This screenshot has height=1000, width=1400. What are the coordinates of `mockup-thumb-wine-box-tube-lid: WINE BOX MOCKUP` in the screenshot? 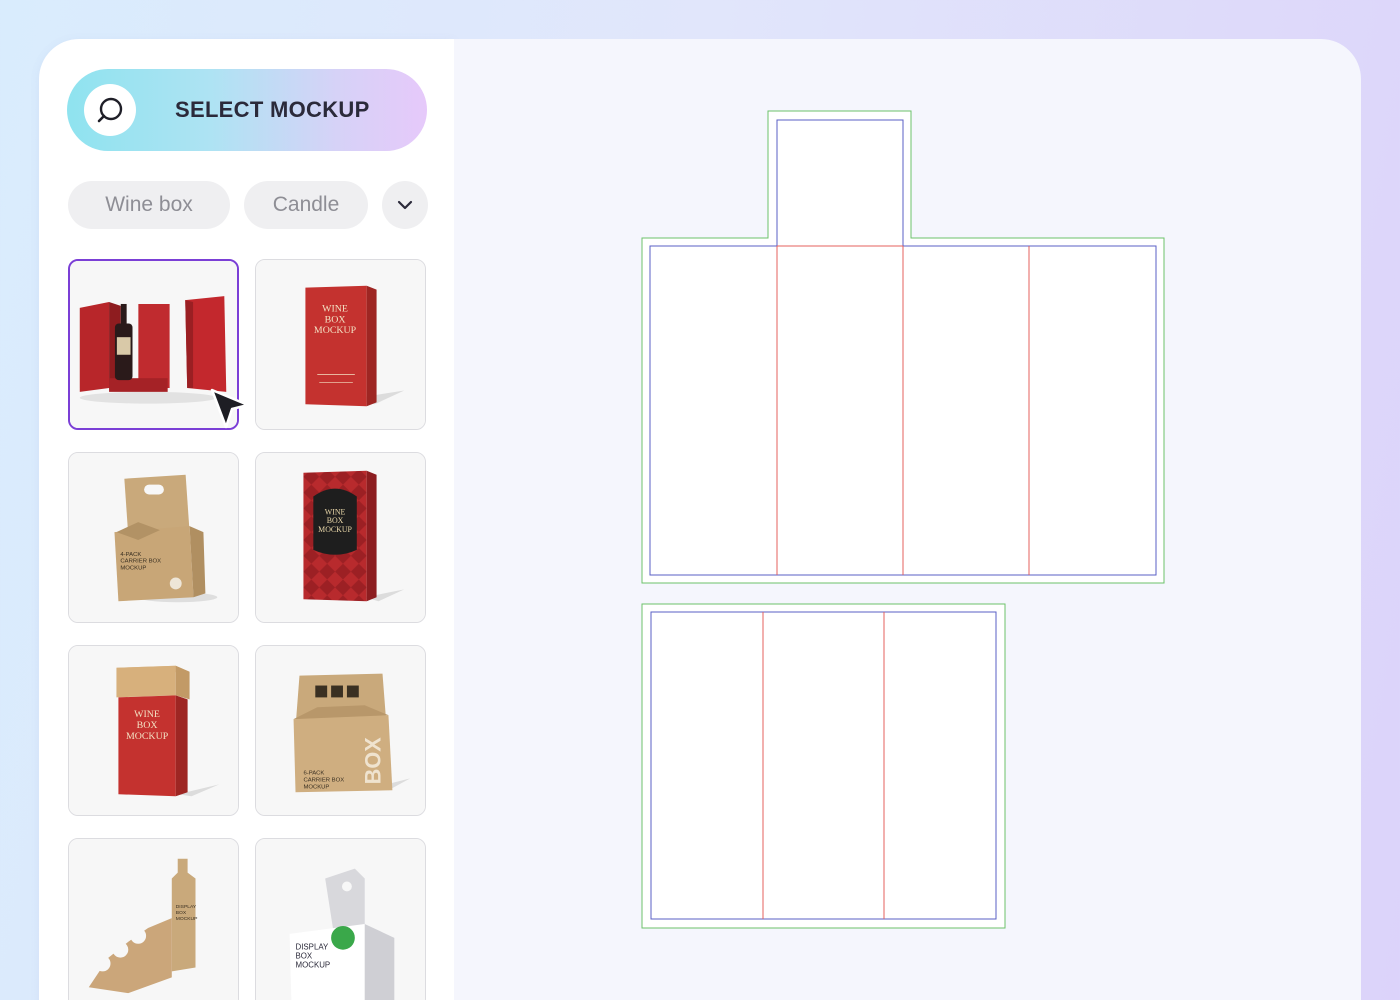 It's located at (153, 730).